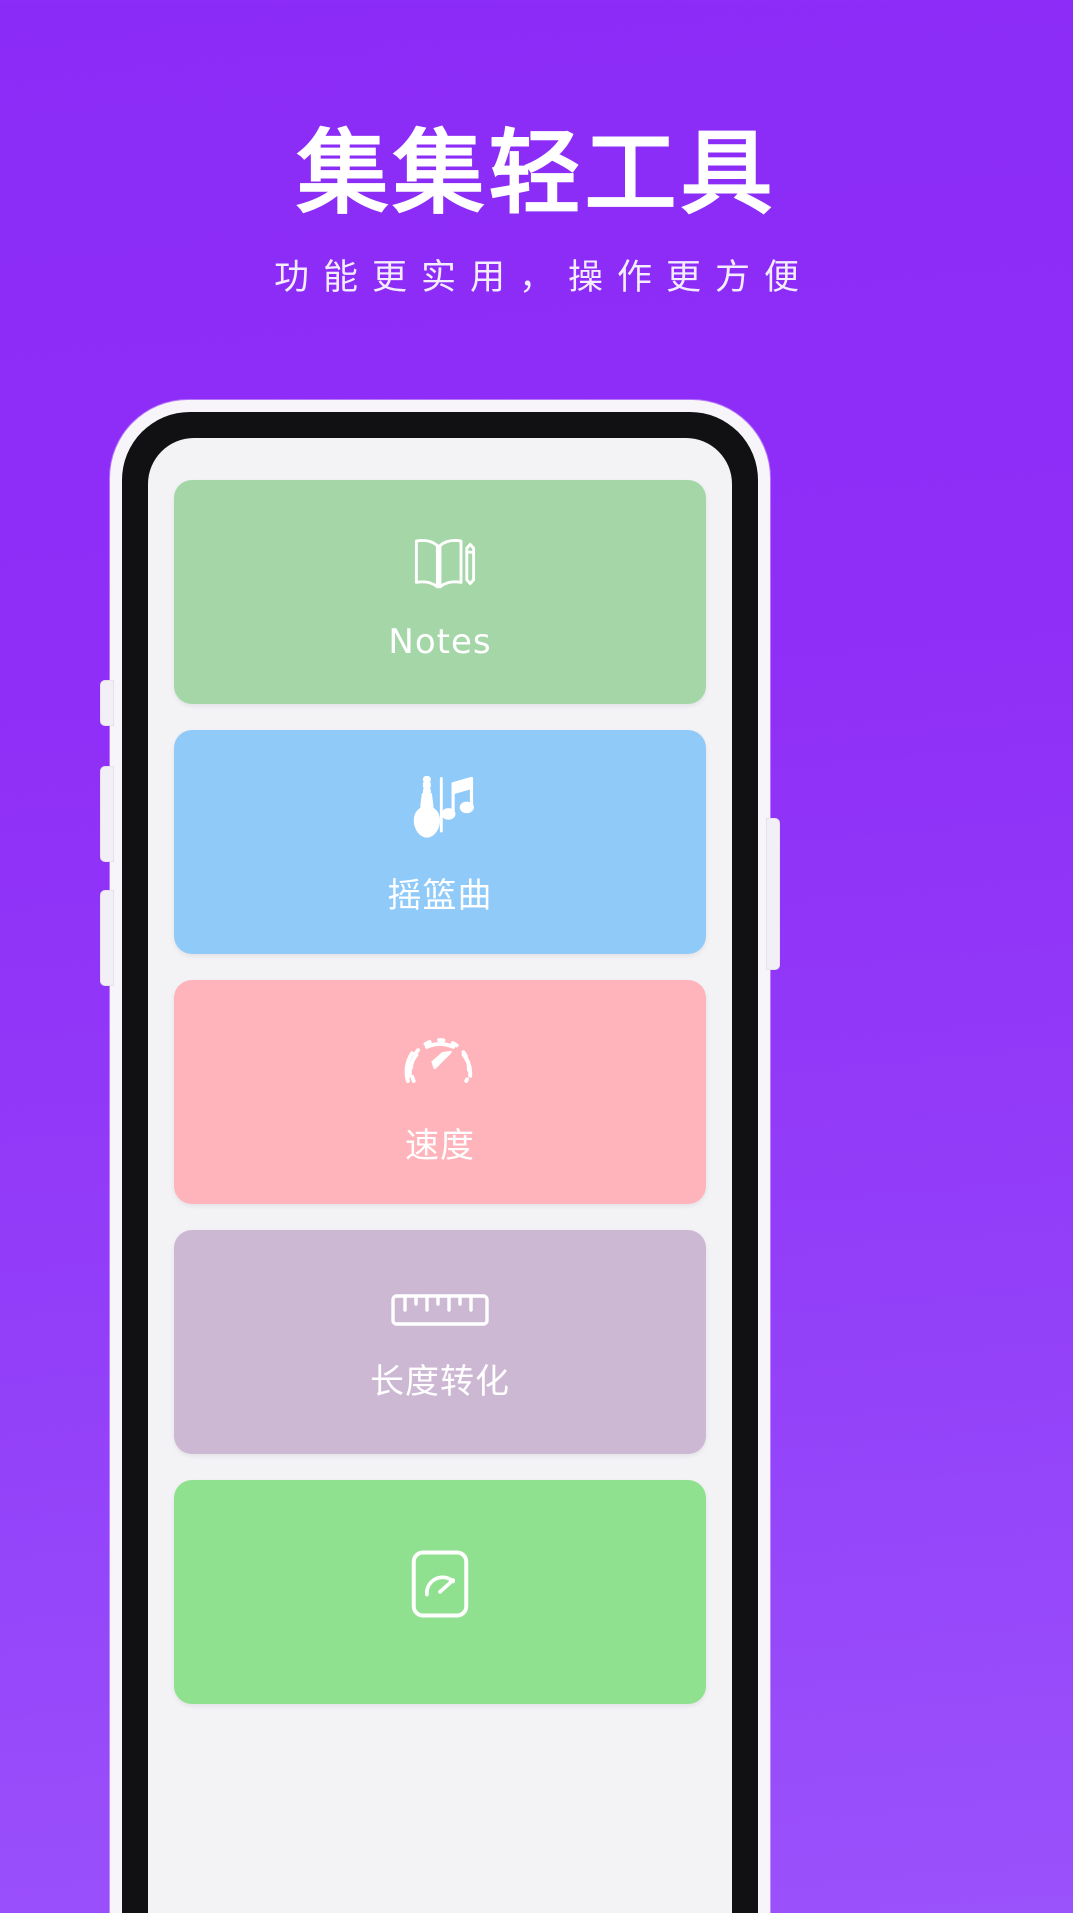  I want to click on tool-card-lullaby: 摇篮曲, so click(440, 842).